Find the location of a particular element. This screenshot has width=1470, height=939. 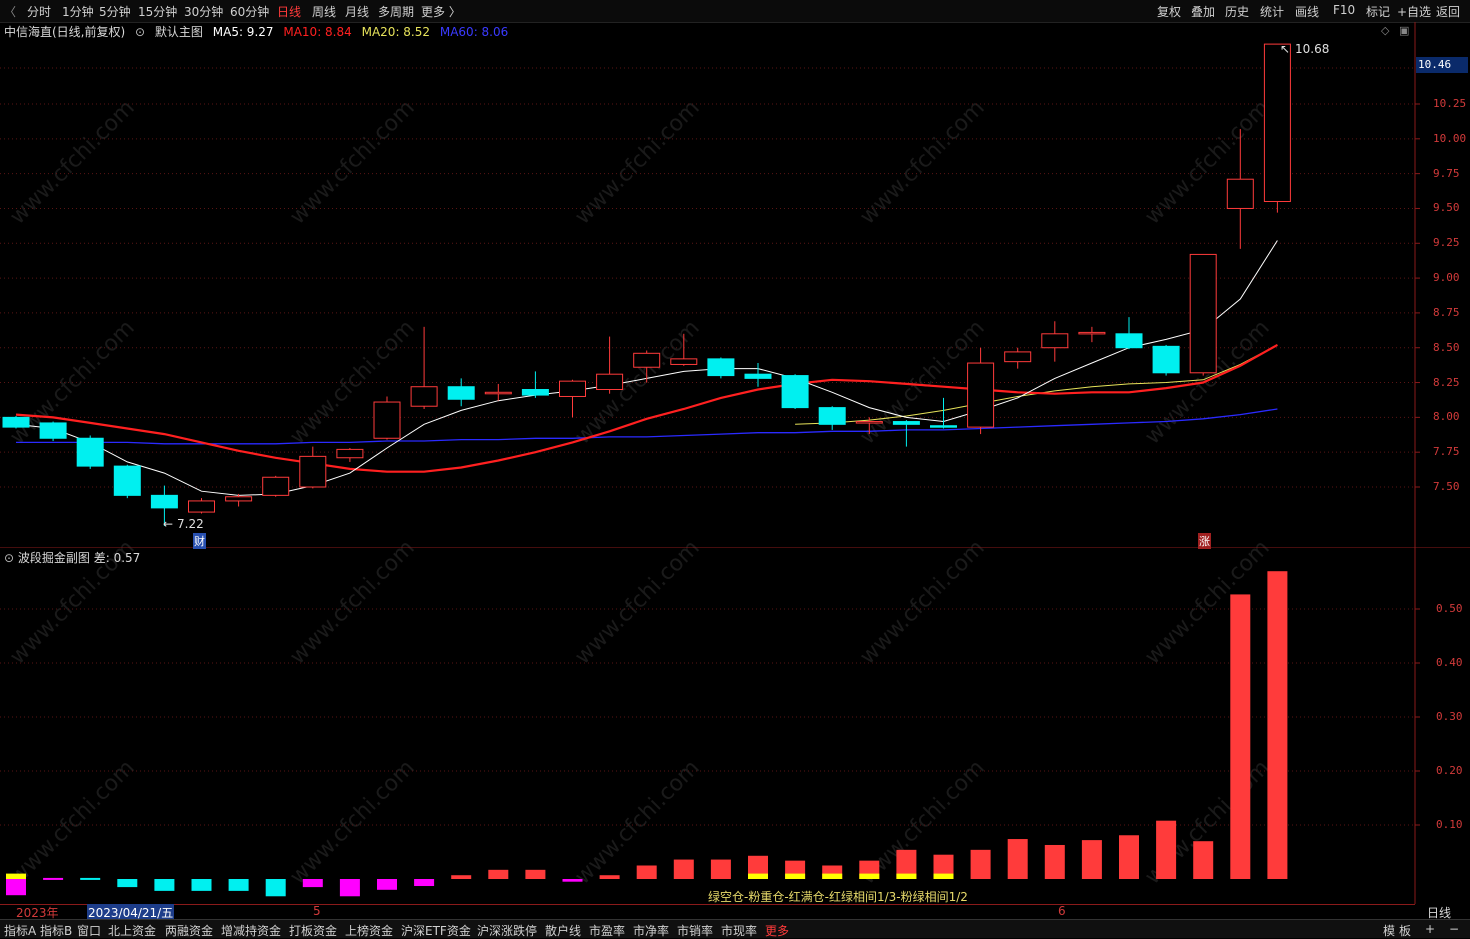

y-tick-label: 8.25 is located at coordinates (1446, 382).